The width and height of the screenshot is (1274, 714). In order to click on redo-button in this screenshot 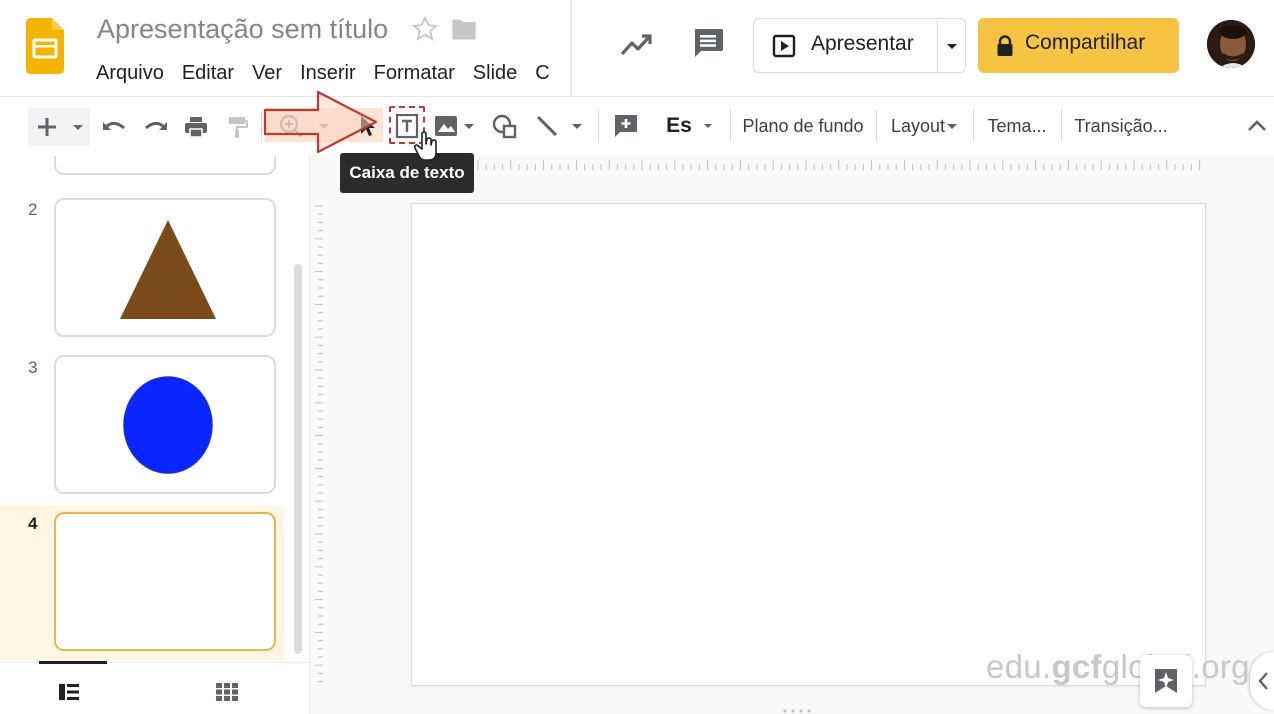, I will do `click(156, 127)`.